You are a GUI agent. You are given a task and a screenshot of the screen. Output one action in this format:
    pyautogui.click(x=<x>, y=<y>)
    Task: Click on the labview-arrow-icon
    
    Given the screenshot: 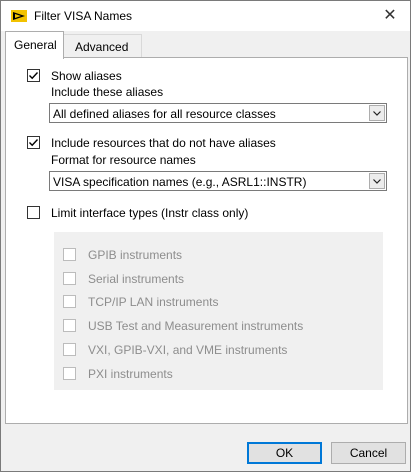 What is the action you would take?
    pyautogui.click(x=19, y=16)
    